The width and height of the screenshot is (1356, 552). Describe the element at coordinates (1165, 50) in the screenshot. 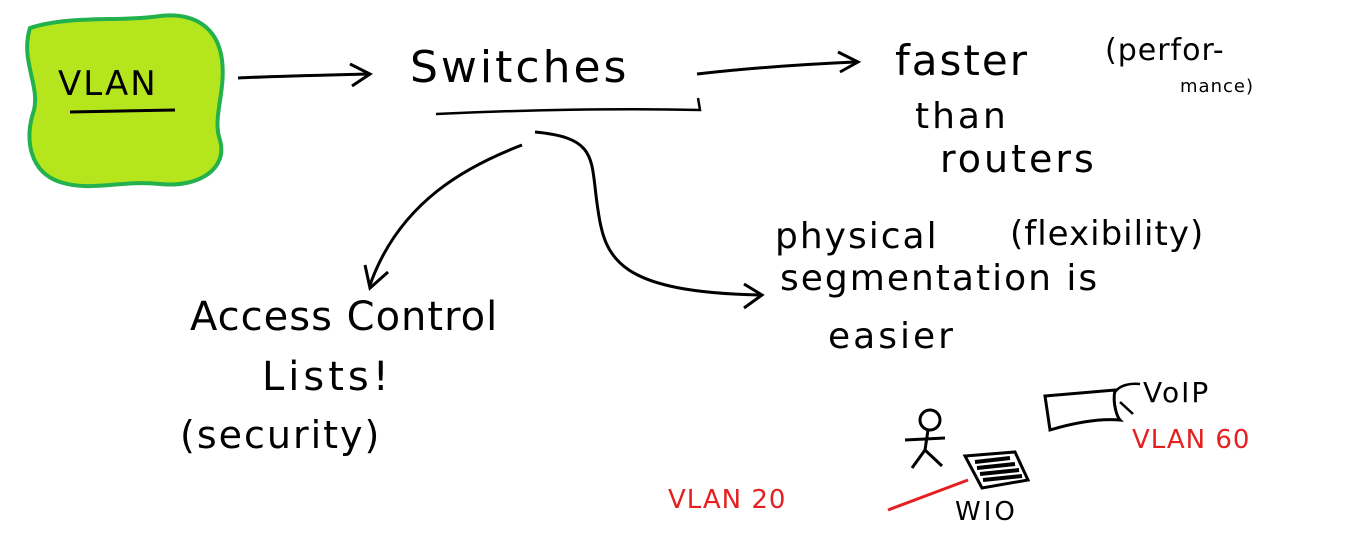

I see `performance-open-text: (perfor-` at that location.